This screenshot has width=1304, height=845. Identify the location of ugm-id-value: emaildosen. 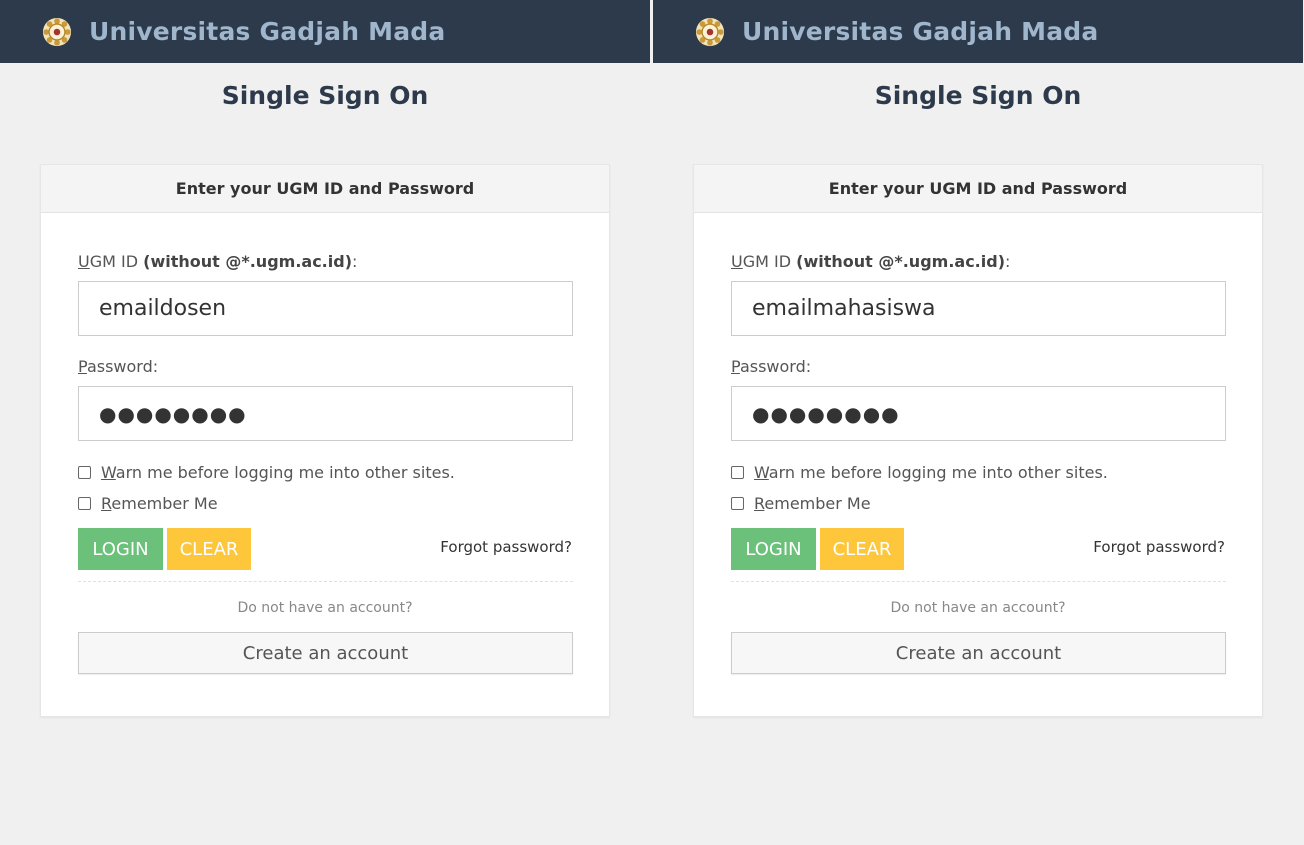
(163, 308).